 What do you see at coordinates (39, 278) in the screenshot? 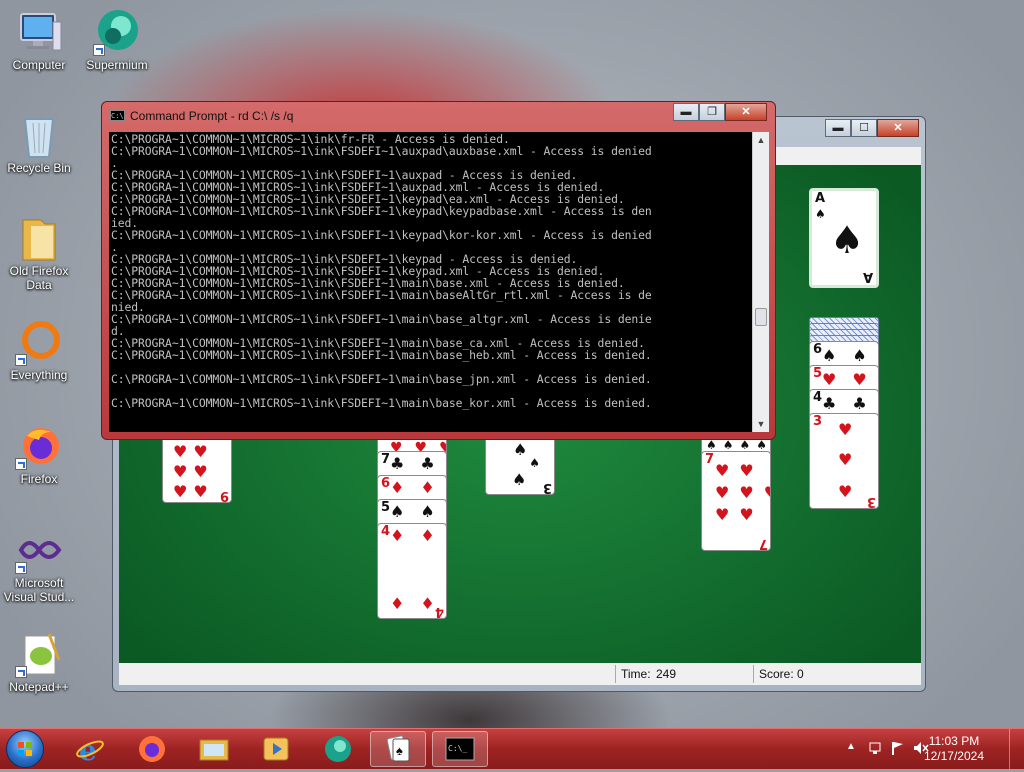
I see `desktop-icon-label: Old Firefox Data` at bounding box center [39, 278].